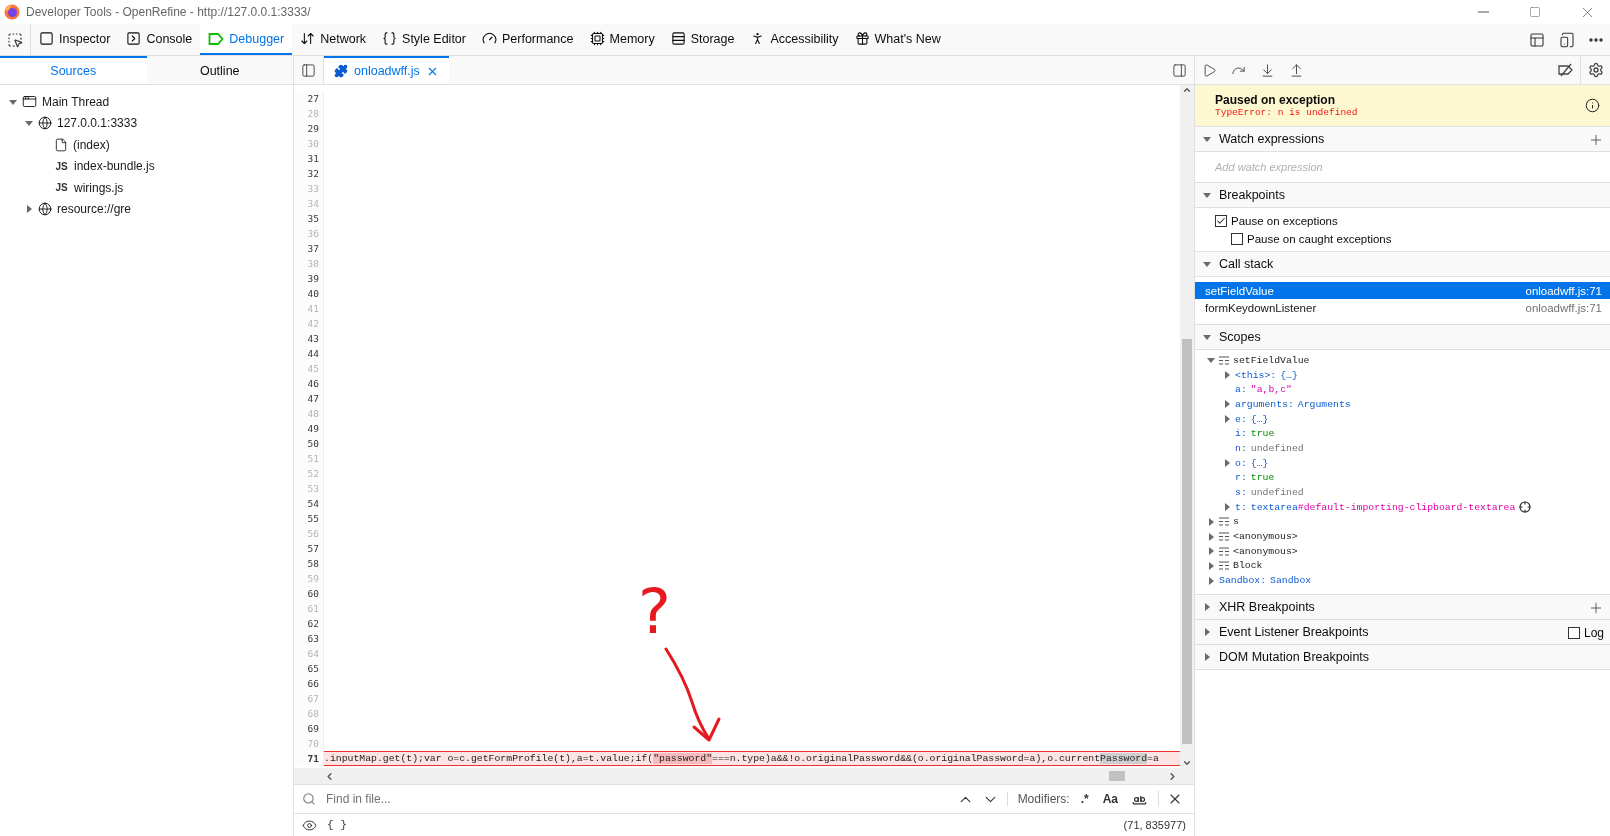  I want to click on eye-icon, so click(309, 825).